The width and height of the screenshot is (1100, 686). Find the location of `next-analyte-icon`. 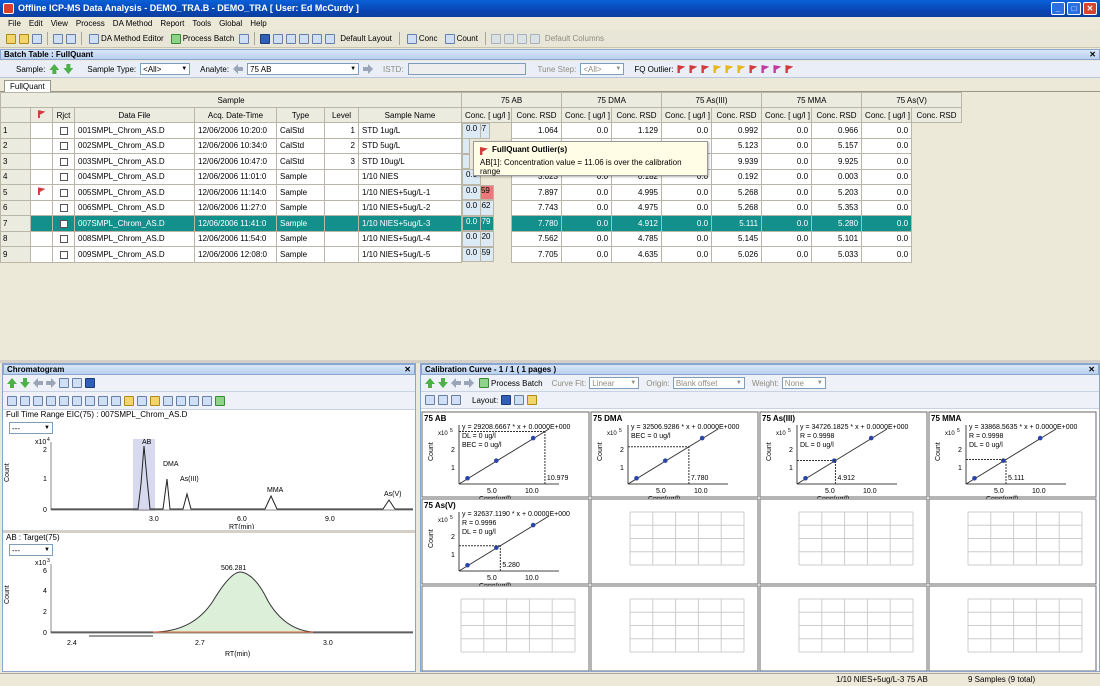

next-analyte-icon is located at coordinates (469, 383).